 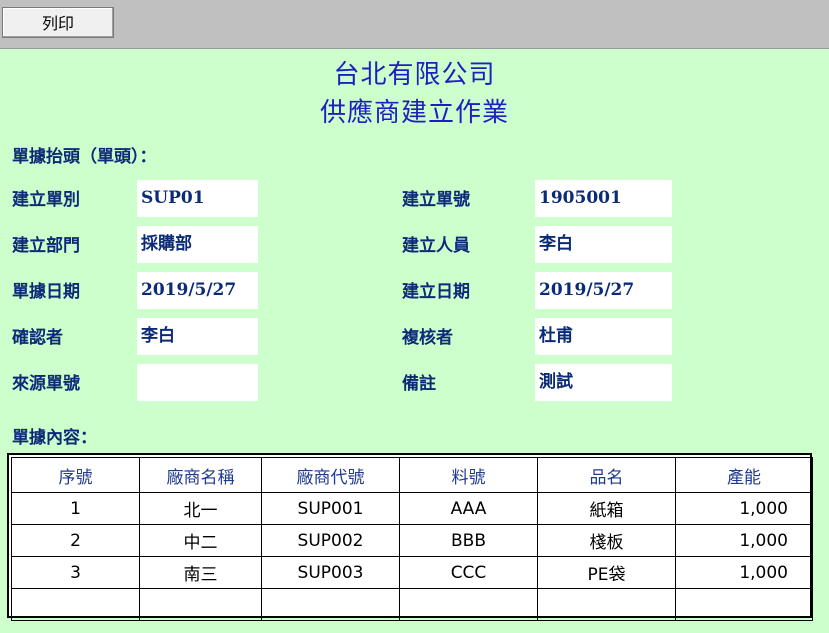 I want to click on cell-vendor-code, so click(x=330, y=604).